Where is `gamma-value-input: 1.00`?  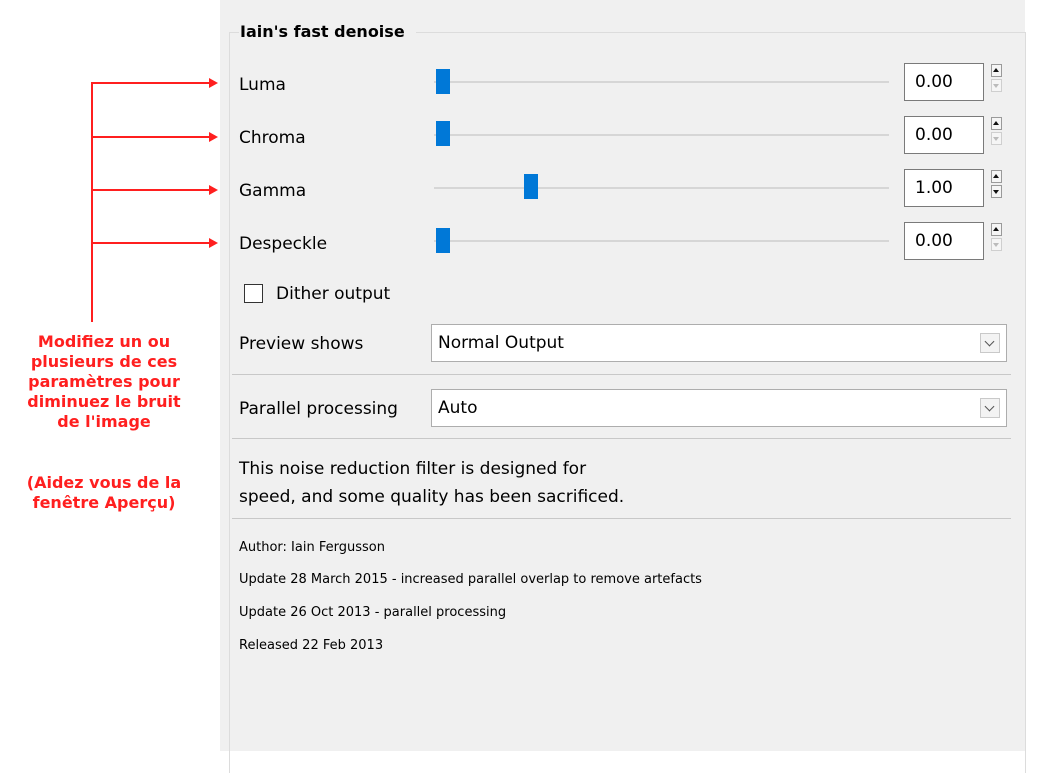
gamma-value-input: 1.00 is located at coordinates (944, 188).